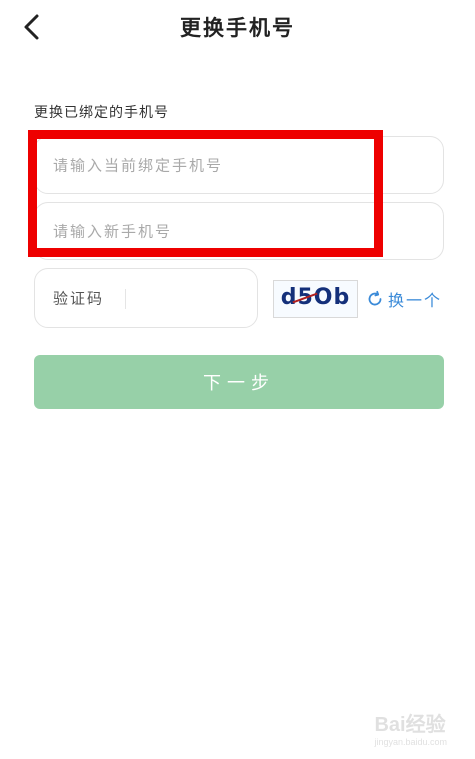  I want to click on captcha-text: d5Ob, so click(315, 297).